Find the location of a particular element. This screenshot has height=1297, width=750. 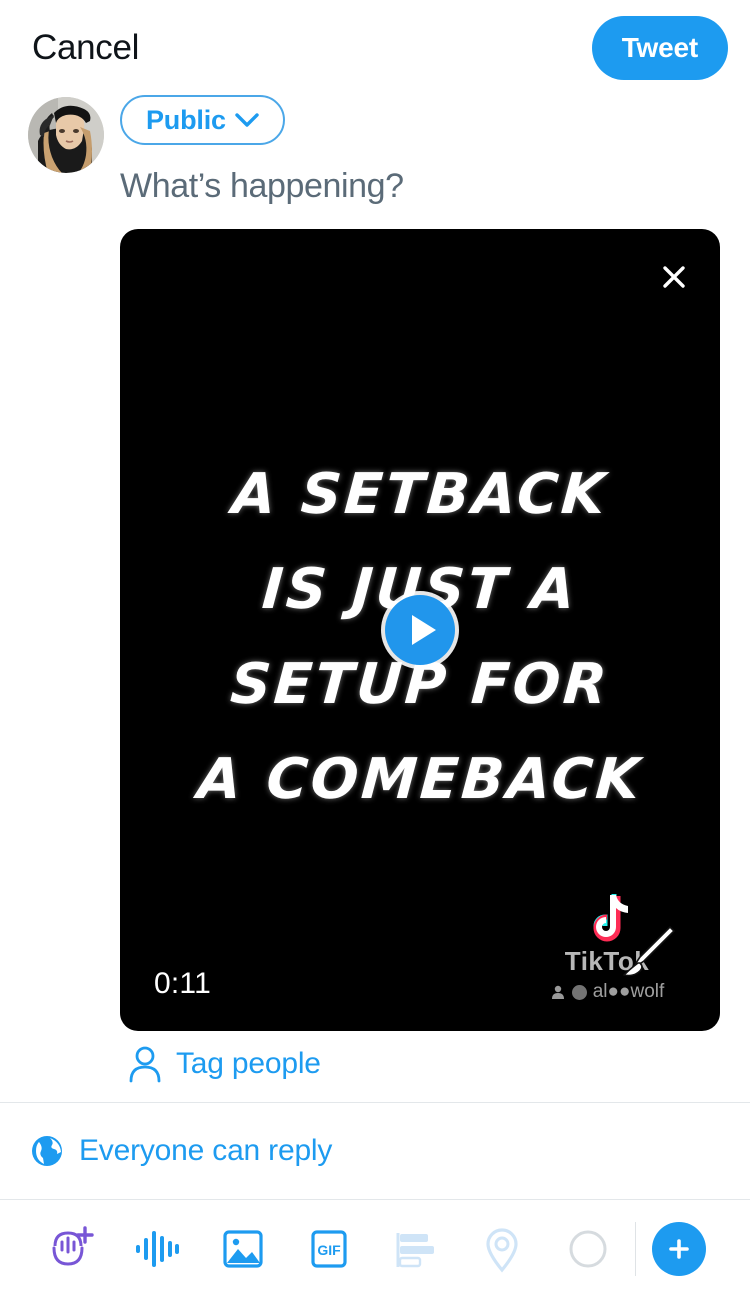

poll-icon is located at coordinates (415, 1249).